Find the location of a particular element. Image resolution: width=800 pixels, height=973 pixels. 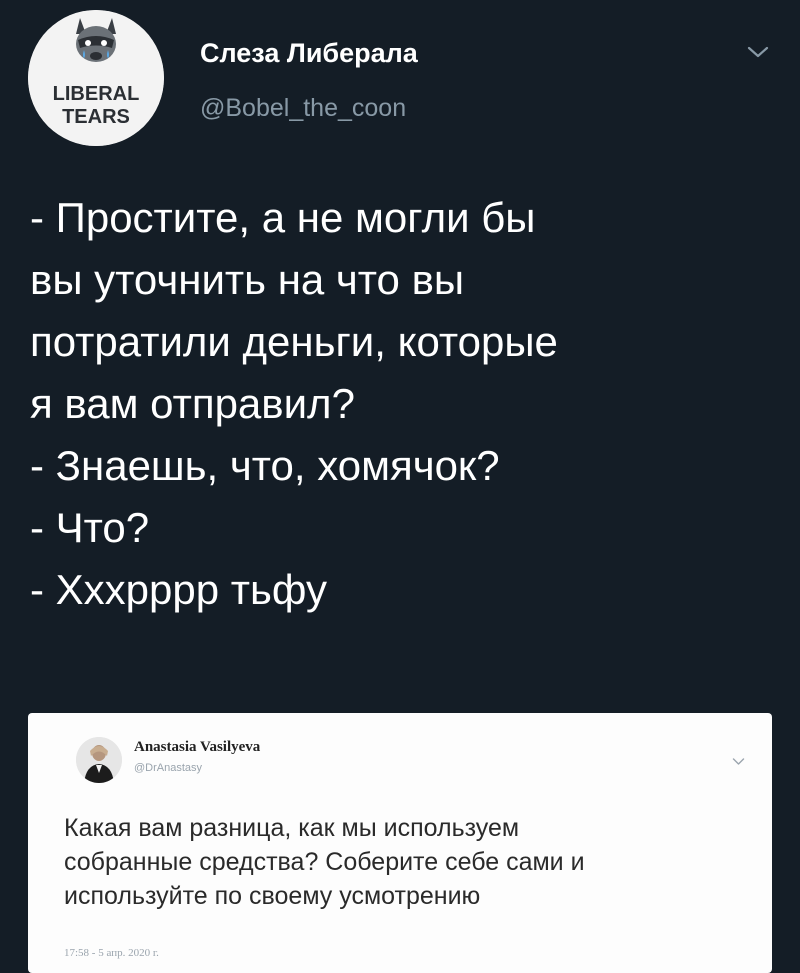

embedded-author-handle: @DrAnastasy is located at coordinates (168, 768).